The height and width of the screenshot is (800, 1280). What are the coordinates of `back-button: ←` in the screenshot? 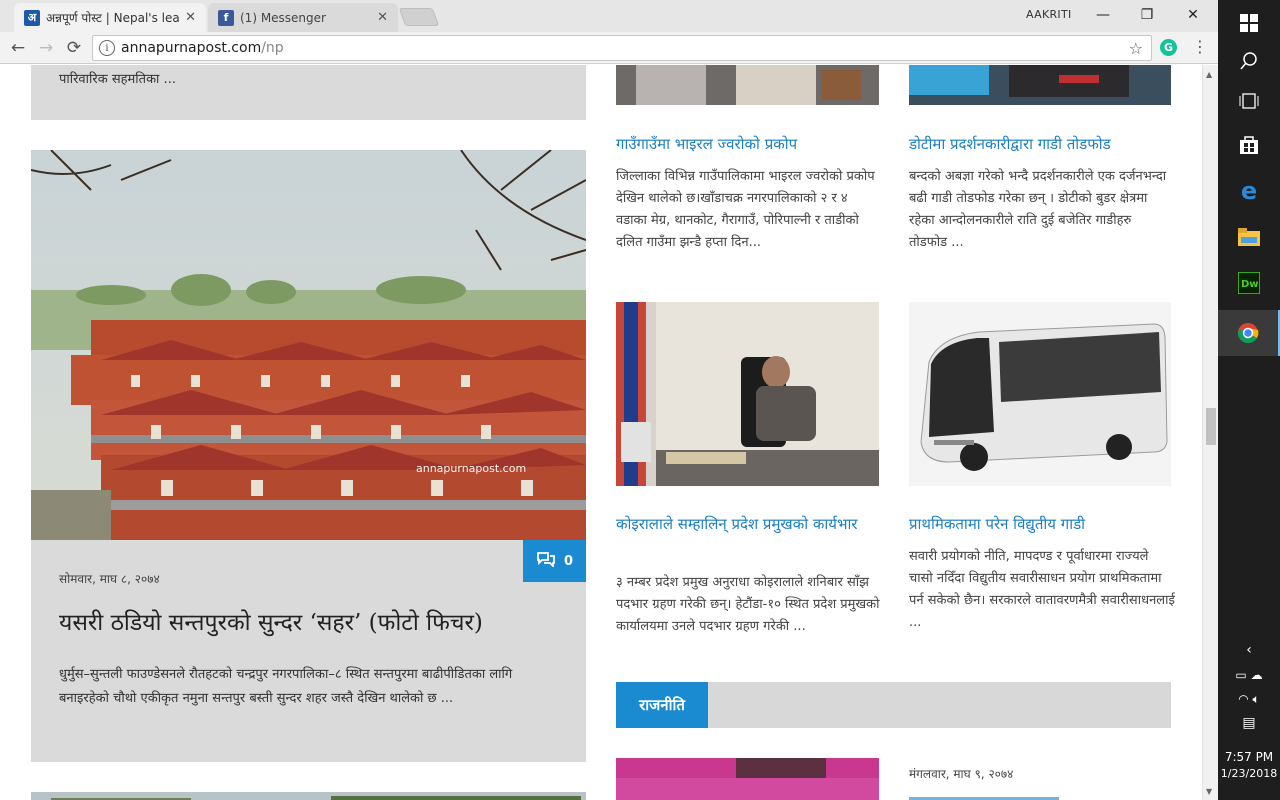 It's located at (18, 48).